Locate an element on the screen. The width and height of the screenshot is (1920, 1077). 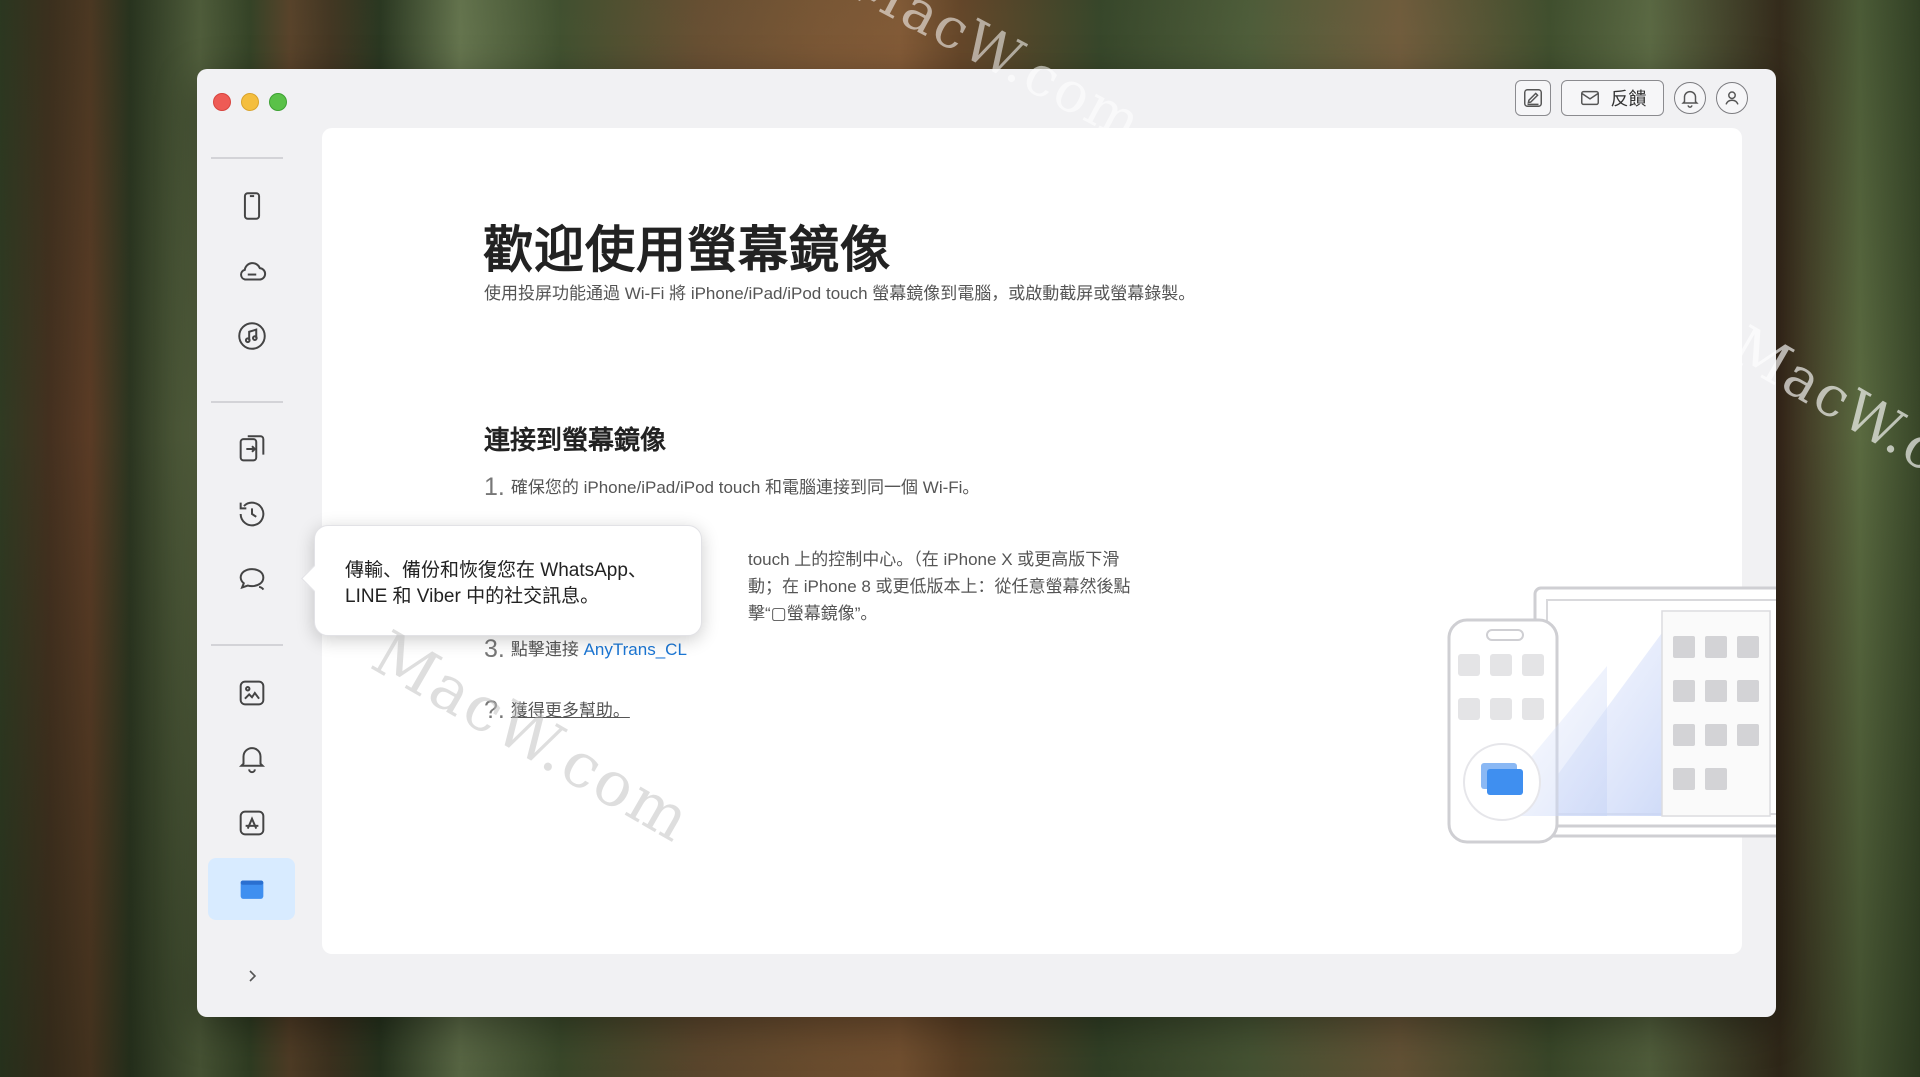
close-window-button is located at coordinates (222, 102).